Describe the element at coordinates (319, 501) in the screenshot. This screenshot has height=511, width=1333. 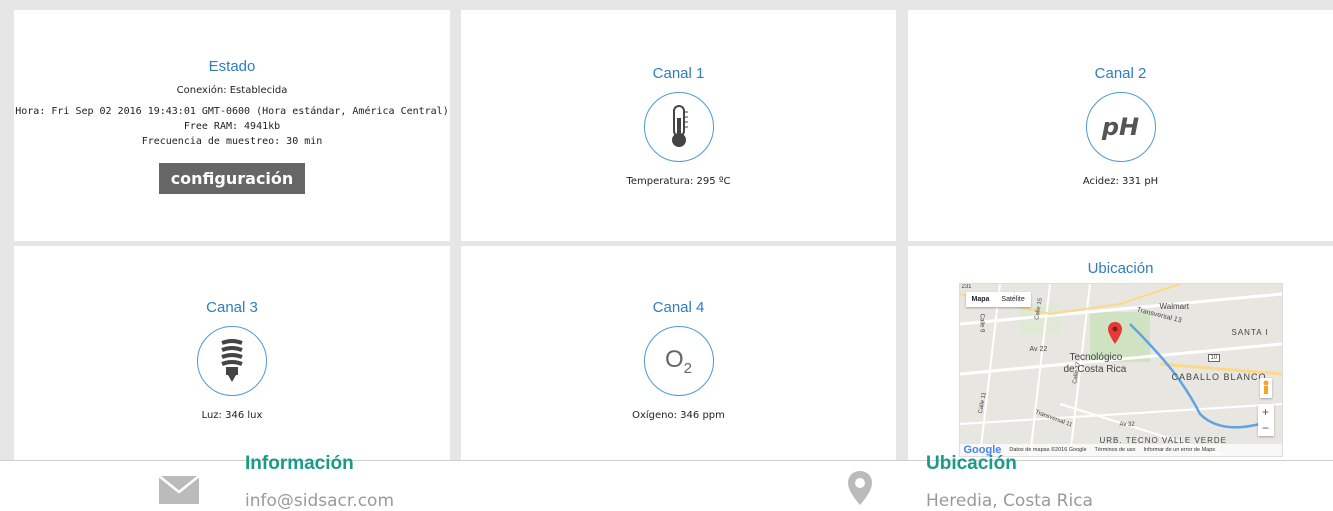
I see `footer-email: info@sidsacr.com` at that location.